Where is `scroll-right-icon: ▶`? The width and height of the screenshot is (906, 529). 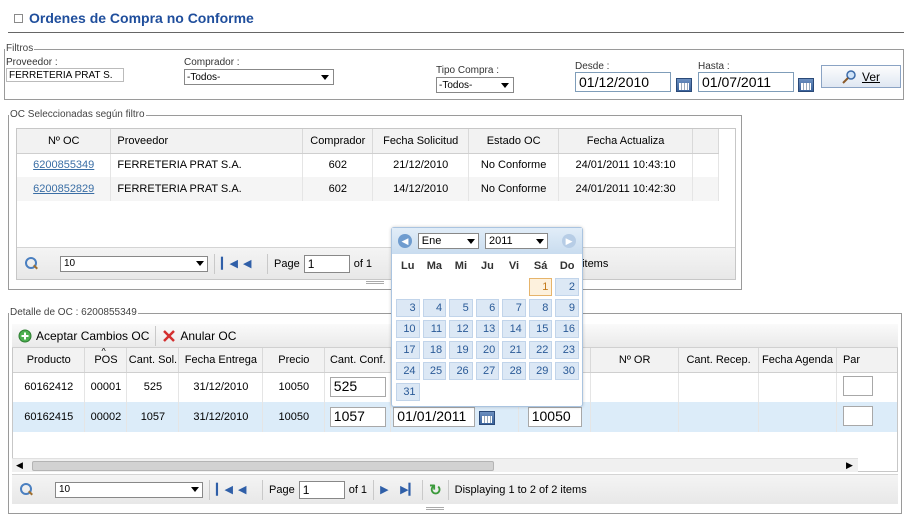
scroll-right-icon: ▶ is located at coordinates (849, 465).